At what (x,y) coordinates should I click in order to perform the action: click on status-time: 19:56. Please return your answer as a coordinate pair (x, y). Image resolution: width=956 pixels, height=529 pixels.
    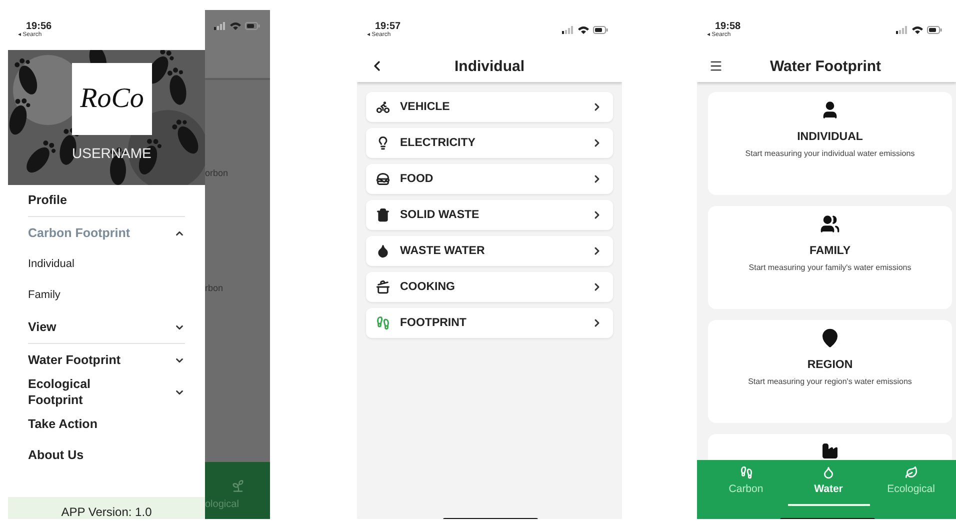
    Looking at the image, I should click on (39, 27).